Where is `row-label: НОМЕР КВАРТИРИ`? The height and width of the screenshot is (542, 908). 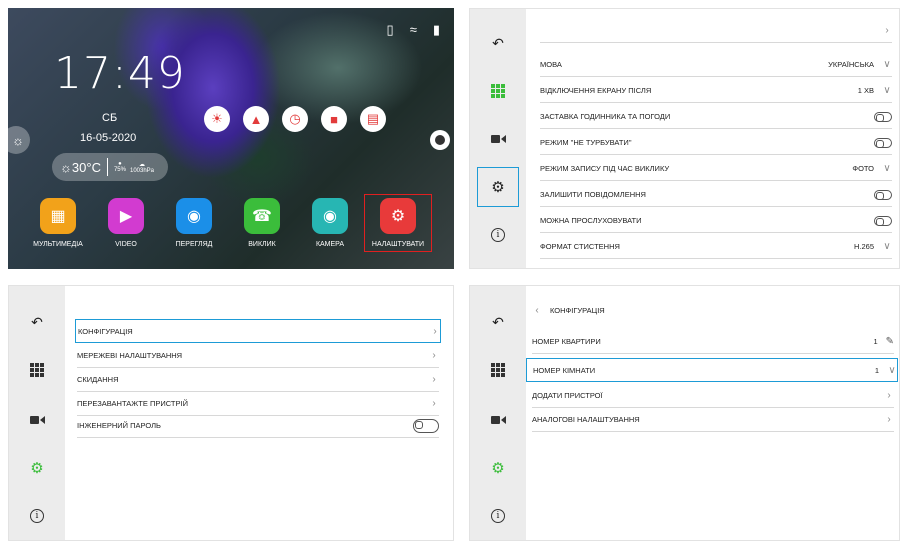
row-label: НОМЕР КВАРТИРИ is located at coordinates (566, 341).